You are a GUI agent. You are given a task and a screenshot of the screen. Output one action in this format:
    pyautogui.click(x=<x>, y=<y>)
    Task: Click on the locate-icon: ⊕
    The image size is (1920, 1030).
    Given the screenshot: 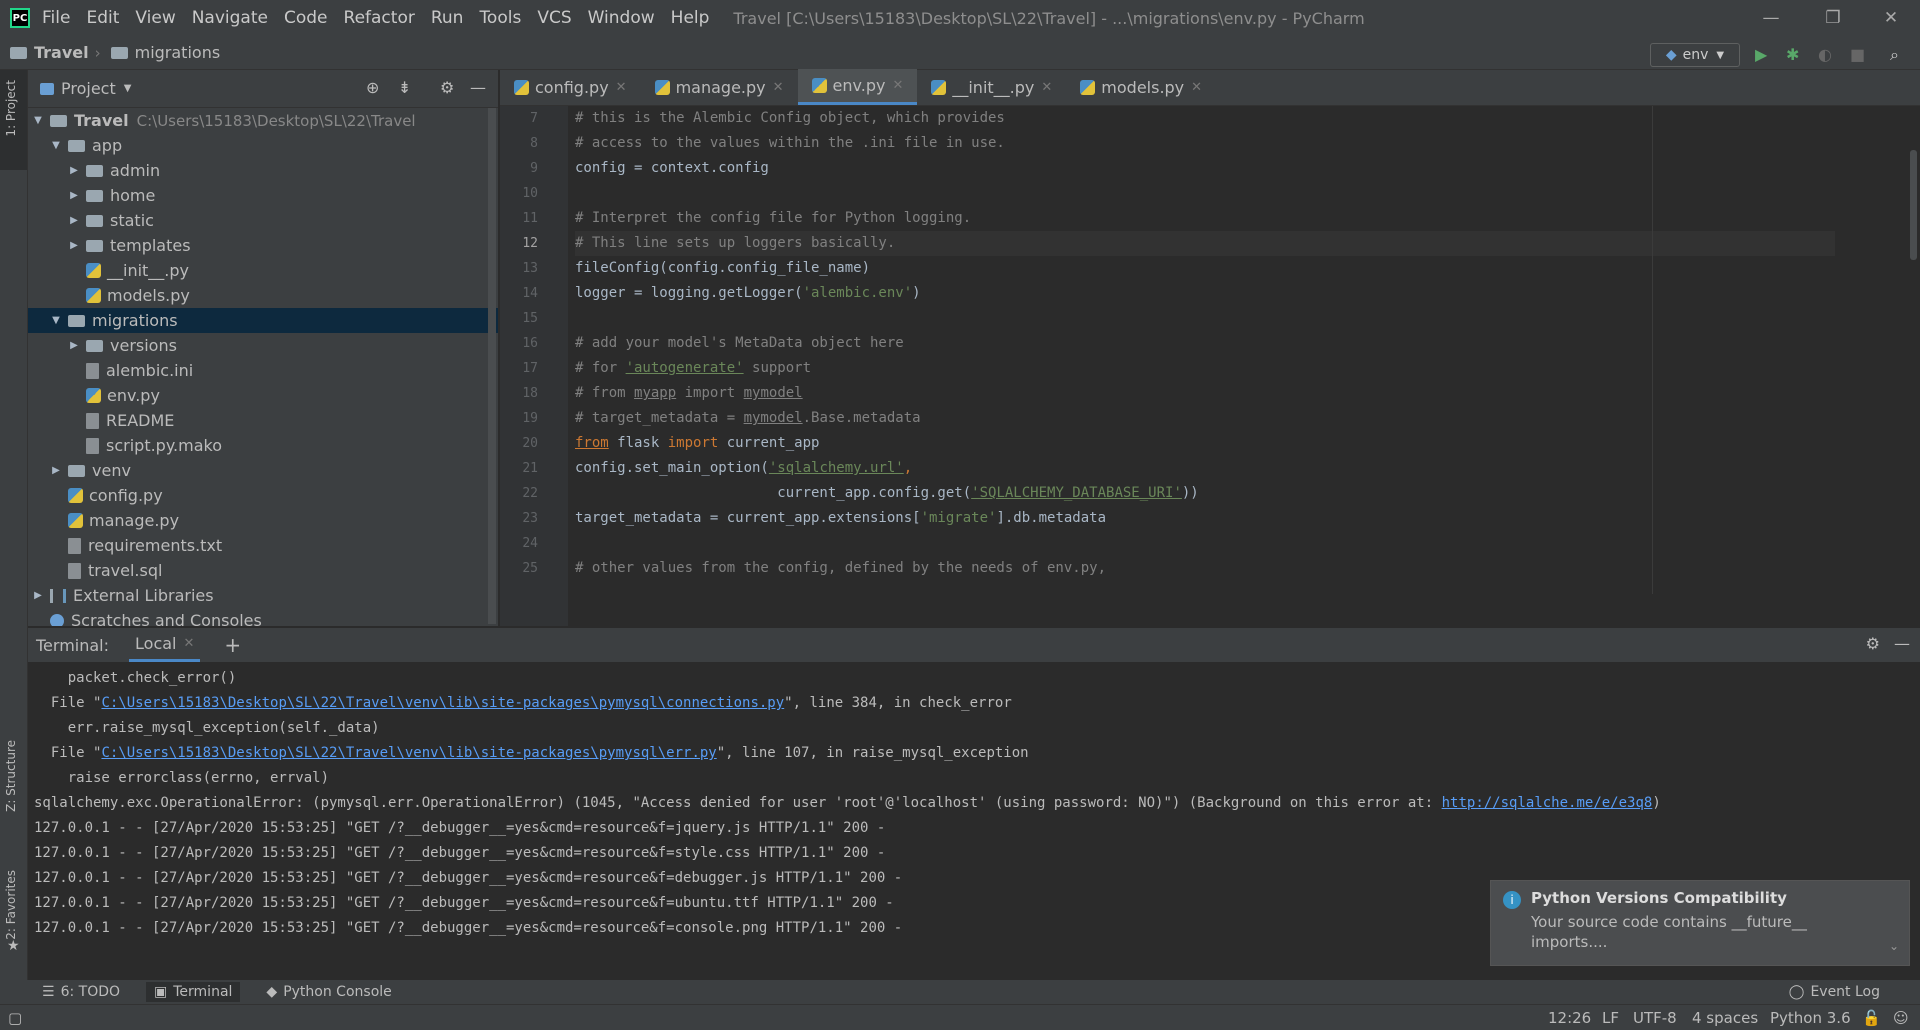 What is the action you would take?
    pyautogui.click(x=372, y=87)
    